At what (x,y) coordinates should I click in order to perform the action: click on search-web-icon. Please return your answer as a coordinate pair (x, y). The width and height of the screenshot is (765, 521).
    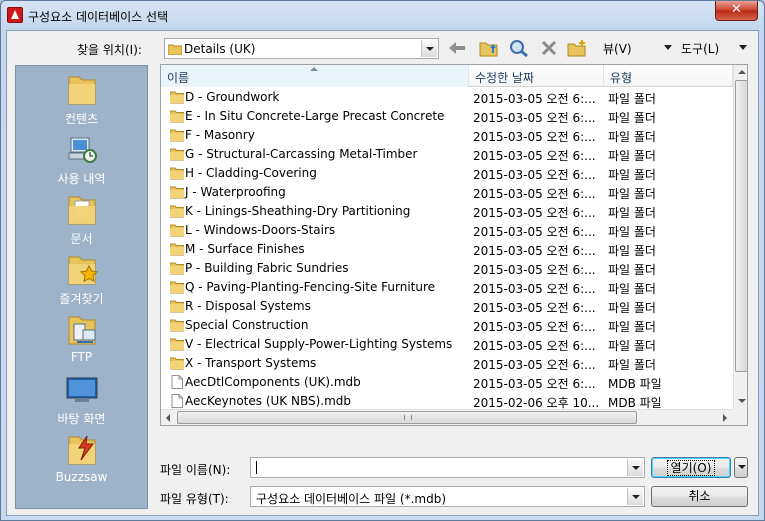
    Looking at the image, I should click on (519, 48).